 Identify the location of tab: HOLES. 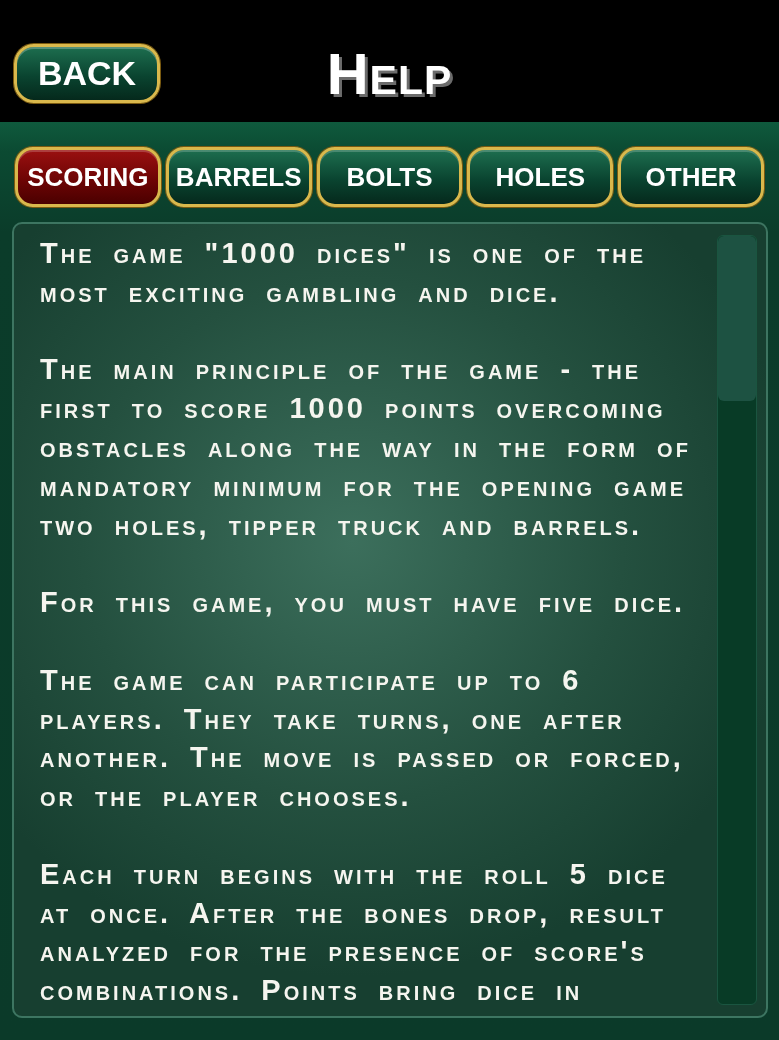
(540, 177).